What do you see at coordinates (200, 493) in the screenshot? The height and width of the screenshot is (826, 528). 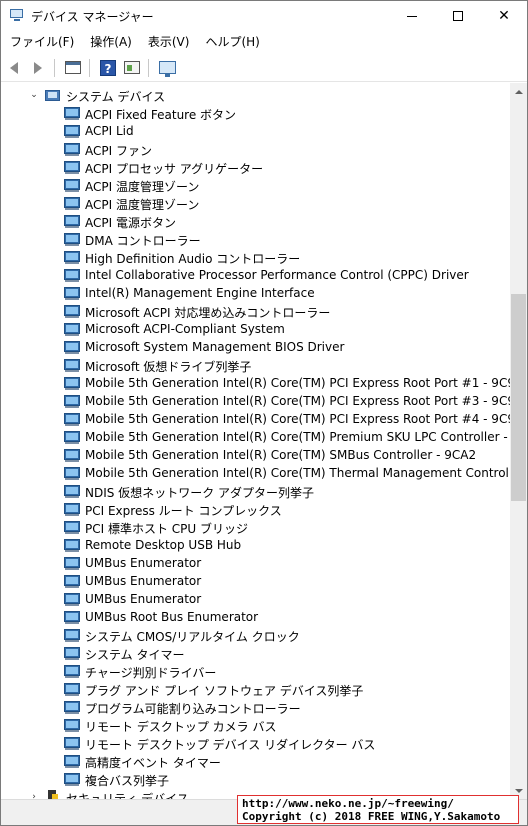 I see `device-label: NDIS 仮想ネットワーク アダプター列挙子` at bounding box center [200, 493].